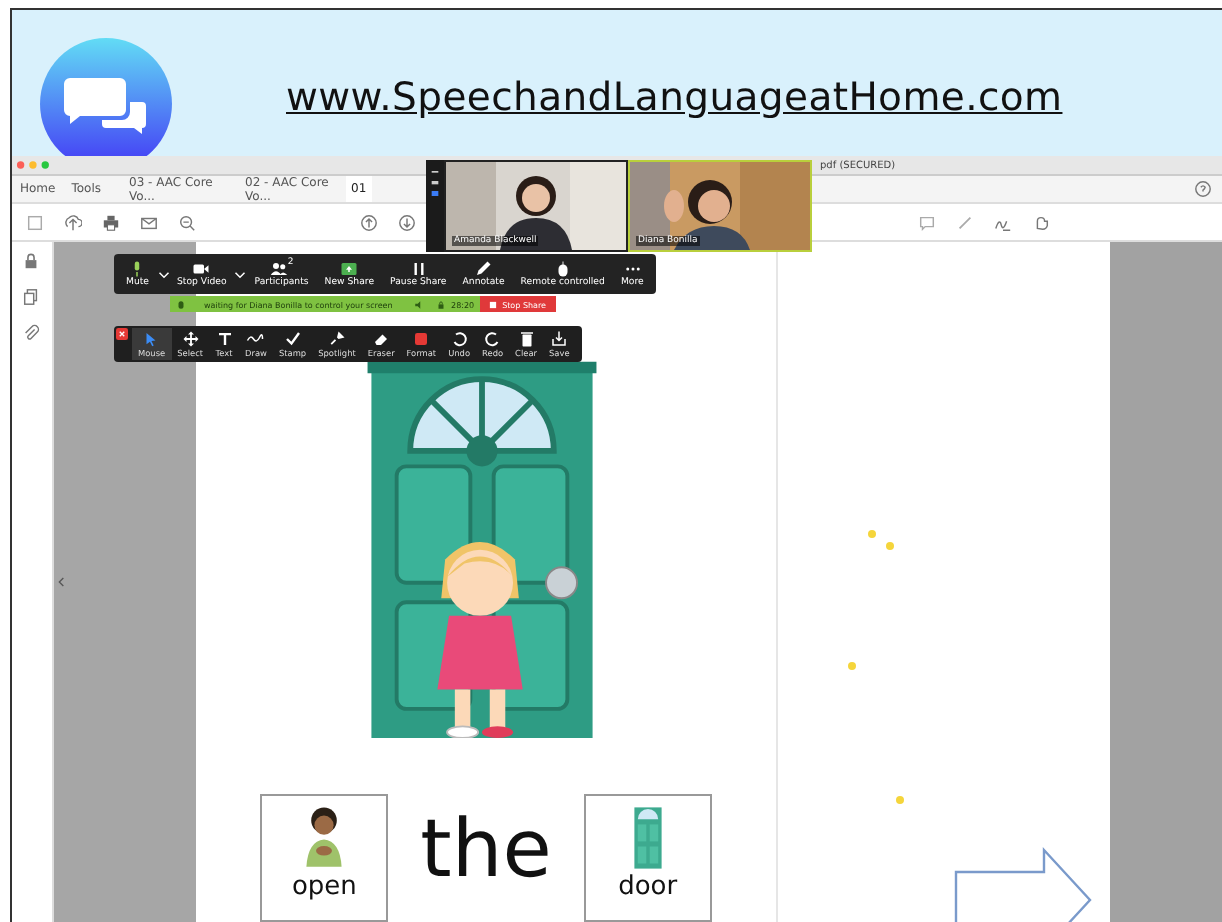 This screenshot has height=922, width=1222. I want to click on sentence-word: the, so click(486, 850).